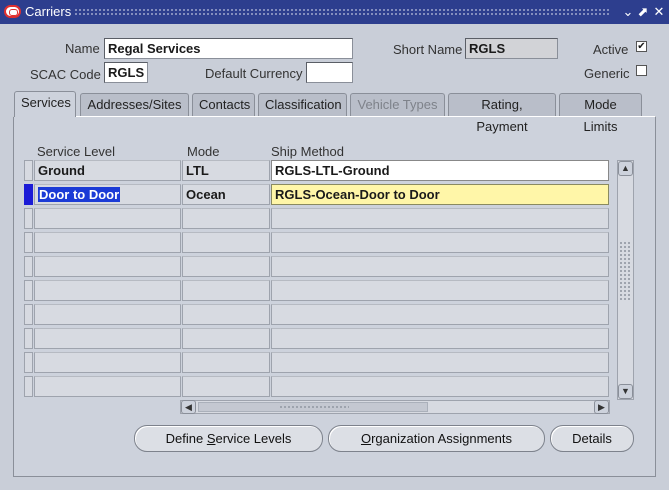 The image size is (669, 490). What do you see at coordinates (107, 170) in the screenshot?
I see `service-level-cell: Ground` at bounding box center [107, 170].